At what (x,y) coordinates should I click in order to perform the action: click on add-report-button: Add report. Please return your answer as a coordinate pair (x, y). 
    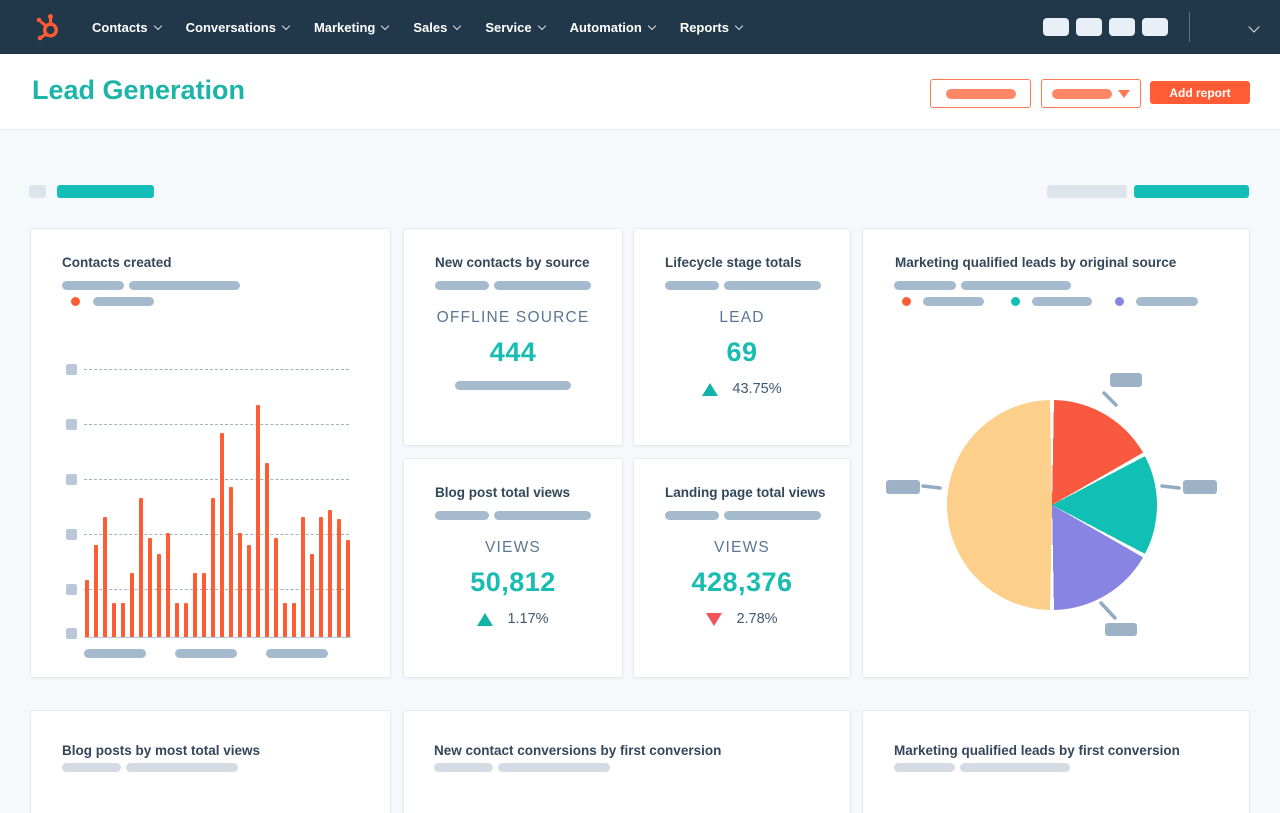
    Looking at the image, I should click on (1200, 92).